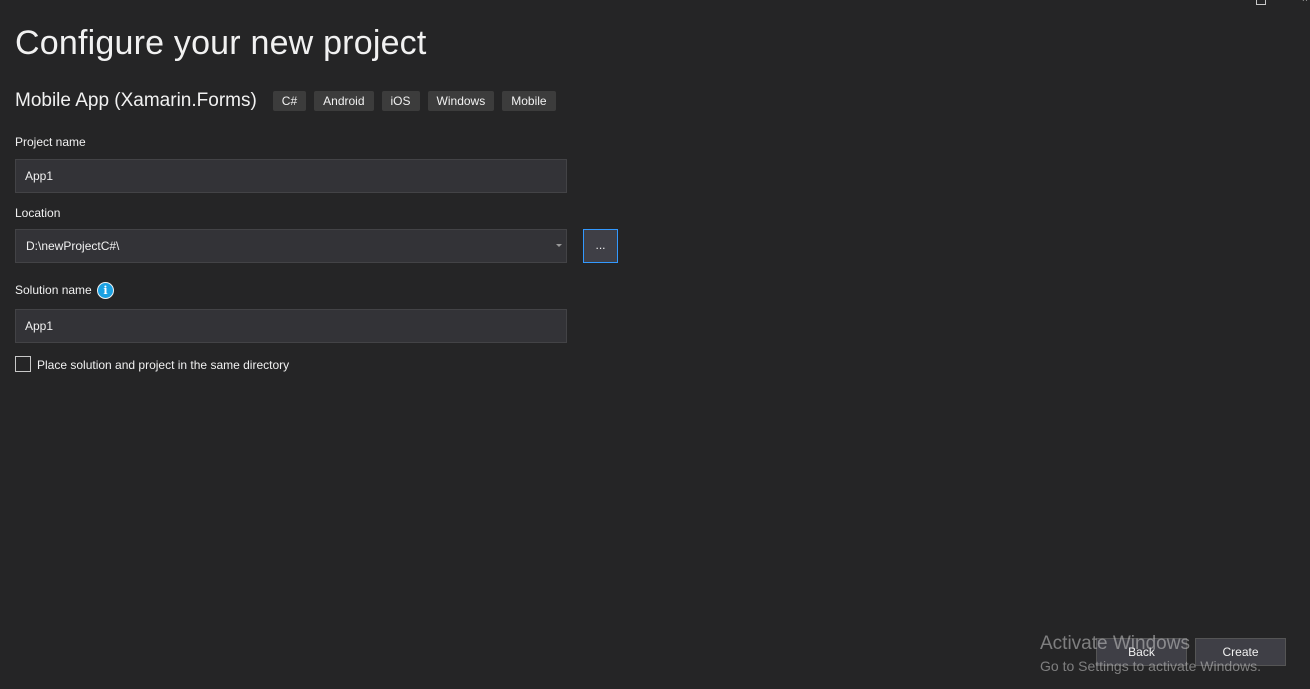 The height and width of the screenshot is (689, 1310). I want to click on template-name: Mobile App (Xamarin.Forms), so click(136, 100).